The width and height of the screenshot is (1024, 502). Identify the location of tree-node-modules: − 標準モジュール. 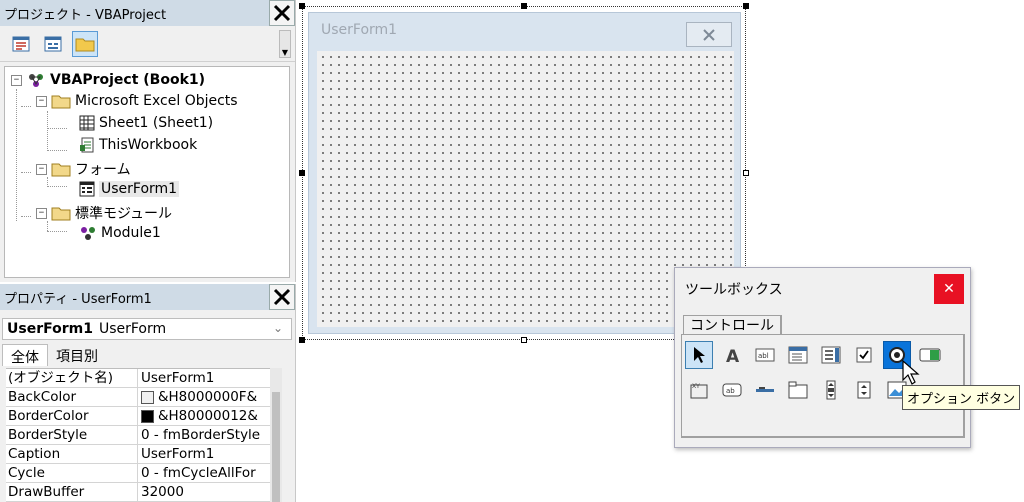
(104, 213).